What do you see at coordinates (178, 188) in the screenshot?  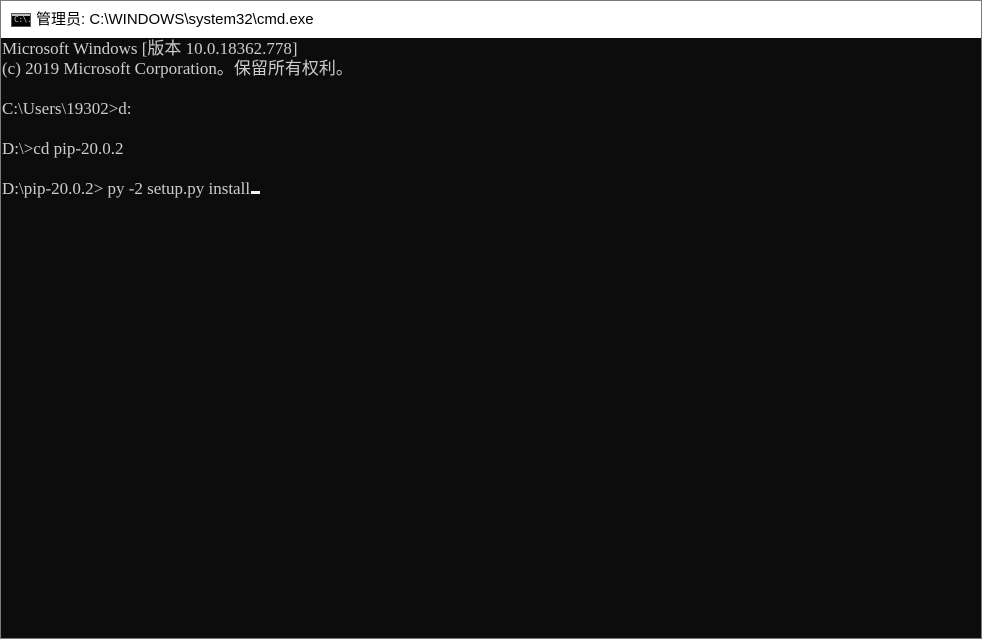 I see `command-input: py -2 setup.py install` at bounding box center [178, 188].